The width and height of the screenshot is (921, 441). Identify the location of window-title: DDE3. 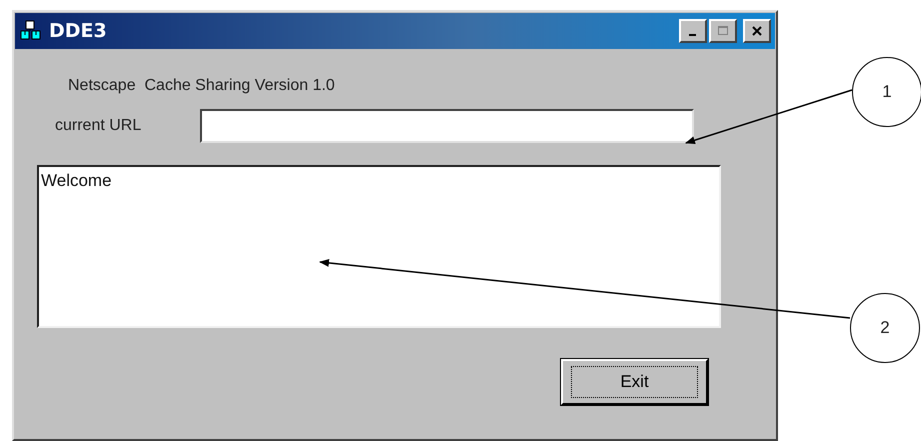
(78, 31).